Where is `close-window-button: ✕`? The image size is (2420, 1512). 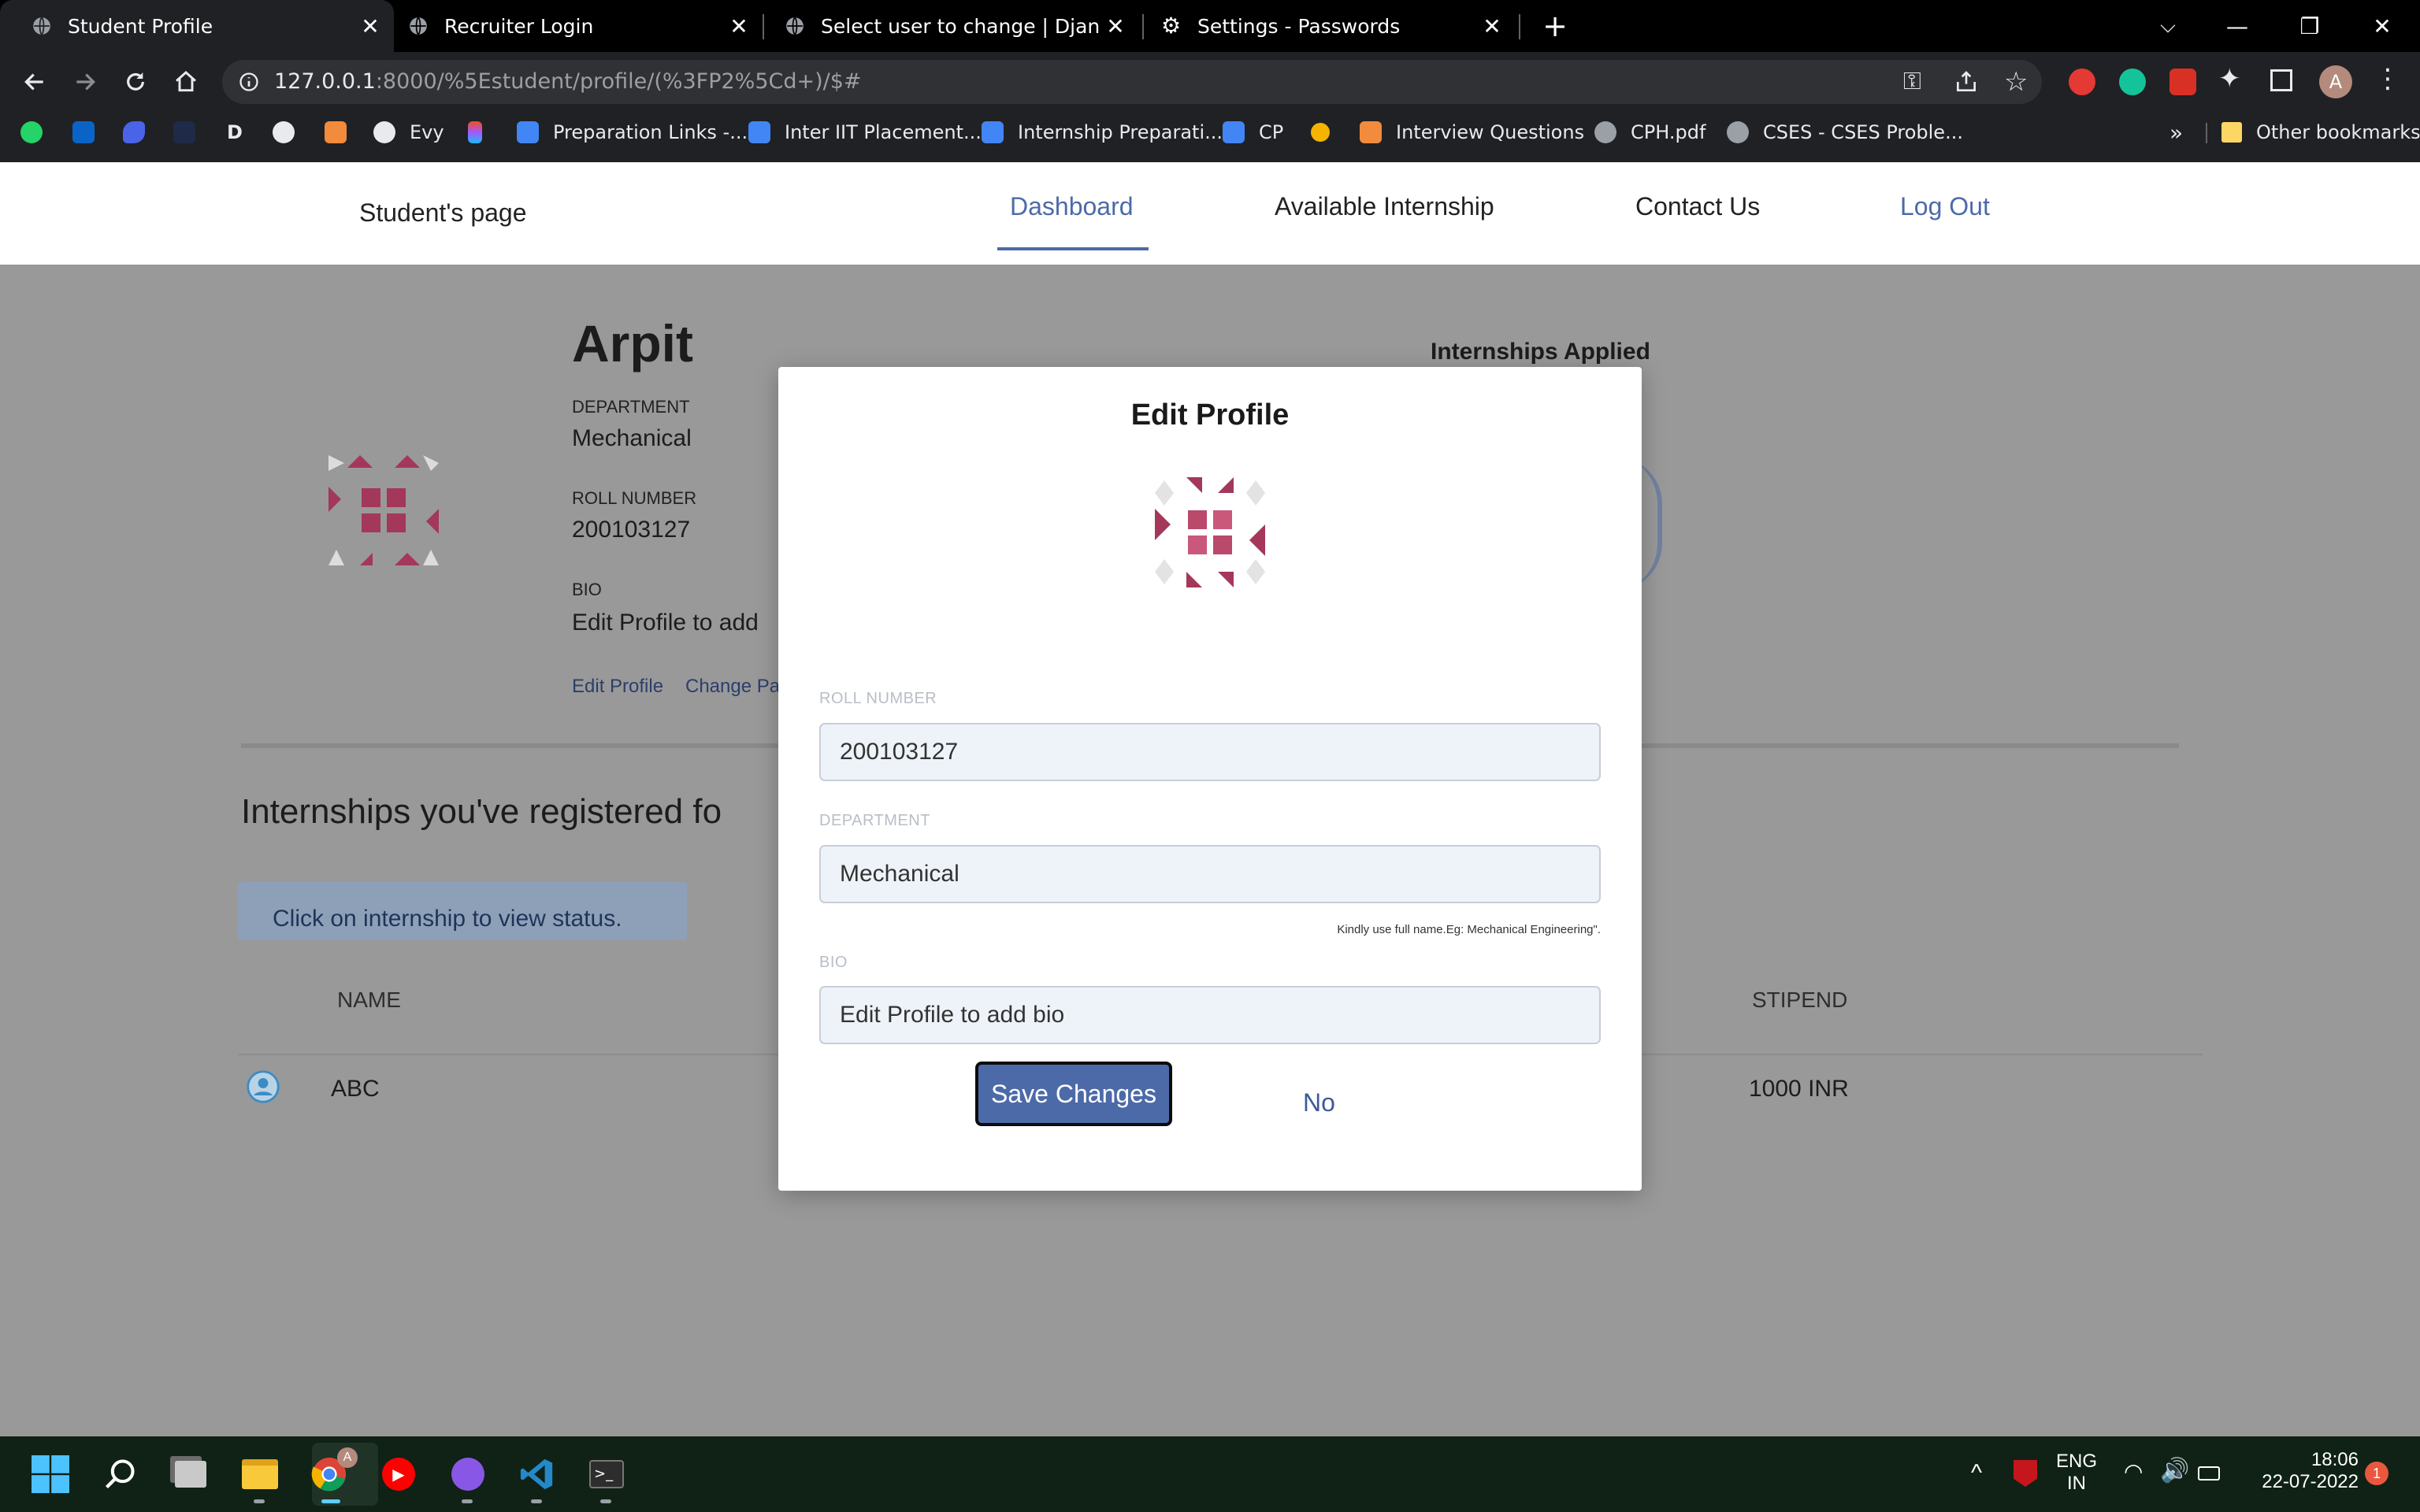 close-window-button: ✕ is located at coordinates (2382, 26).